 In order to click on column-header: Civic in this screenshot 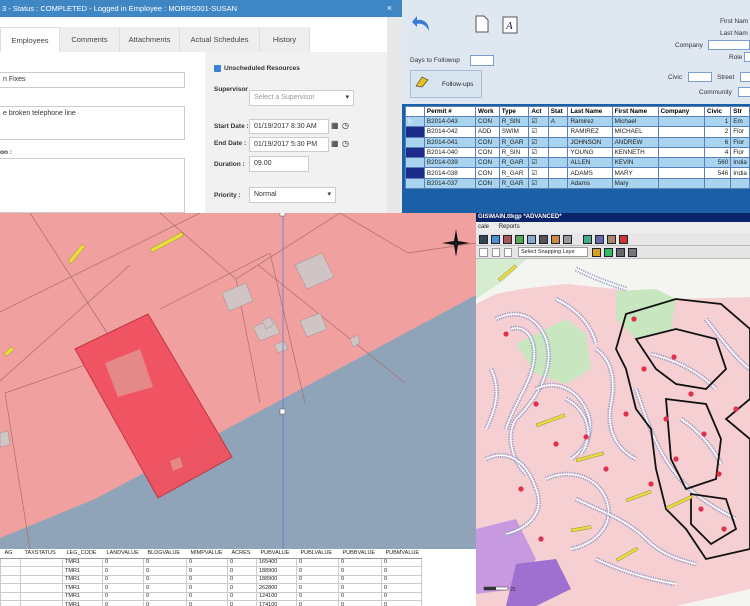, I will do `click(718, 111)`.